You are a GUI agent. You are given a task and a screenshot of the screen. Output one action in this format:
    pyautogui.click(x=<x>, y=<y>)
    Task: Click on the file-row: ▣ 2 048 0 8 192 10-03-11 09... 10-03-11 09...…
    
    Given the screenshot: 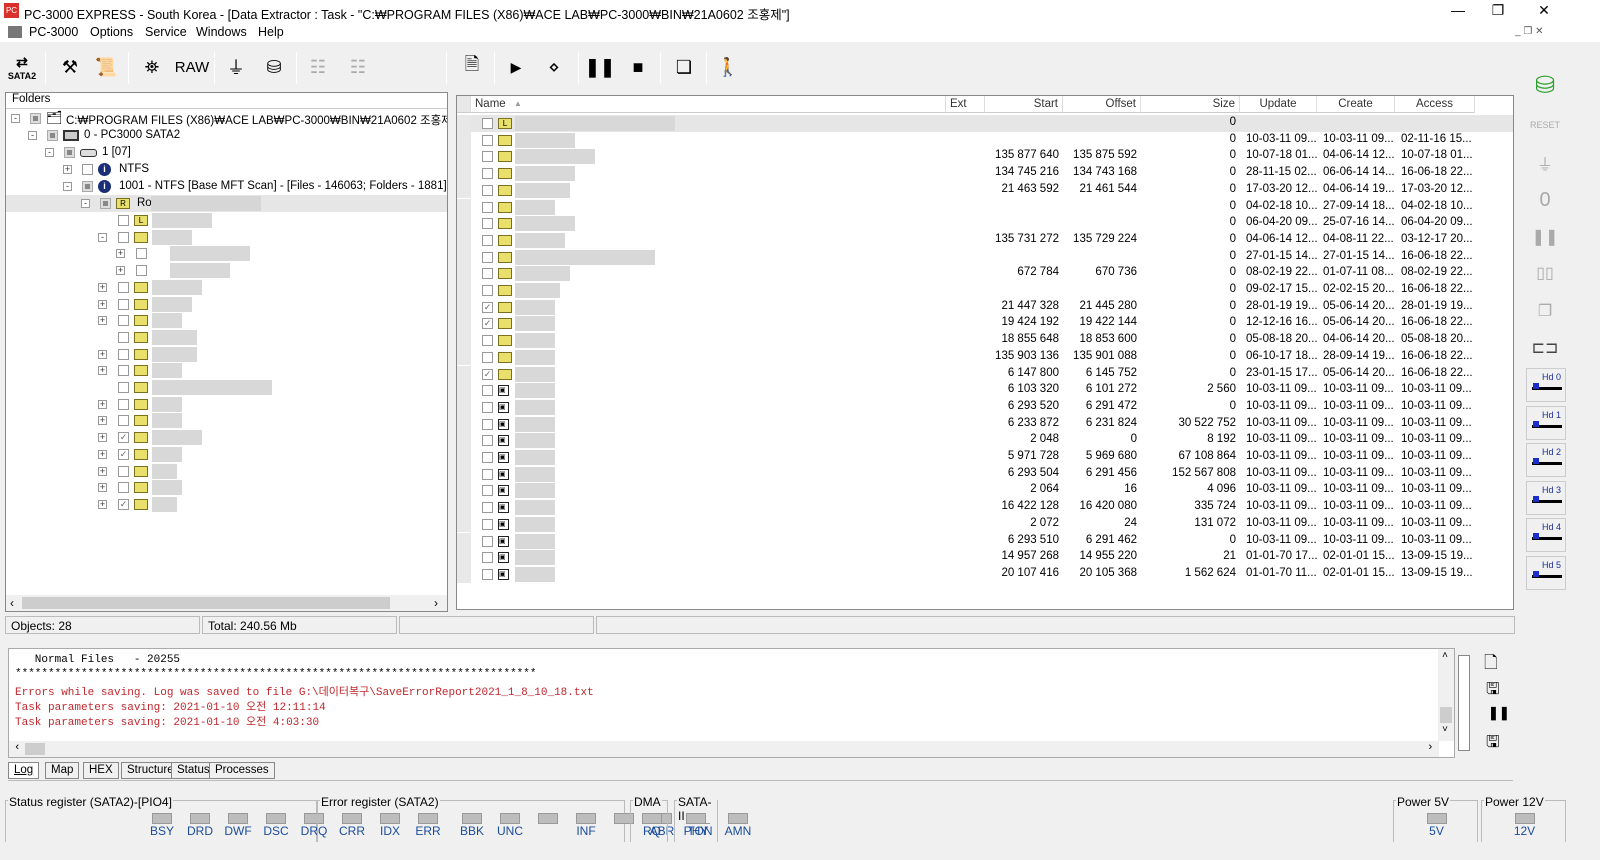 What is the action you would take?
    pyautogui.click(x=985, y=440)
    